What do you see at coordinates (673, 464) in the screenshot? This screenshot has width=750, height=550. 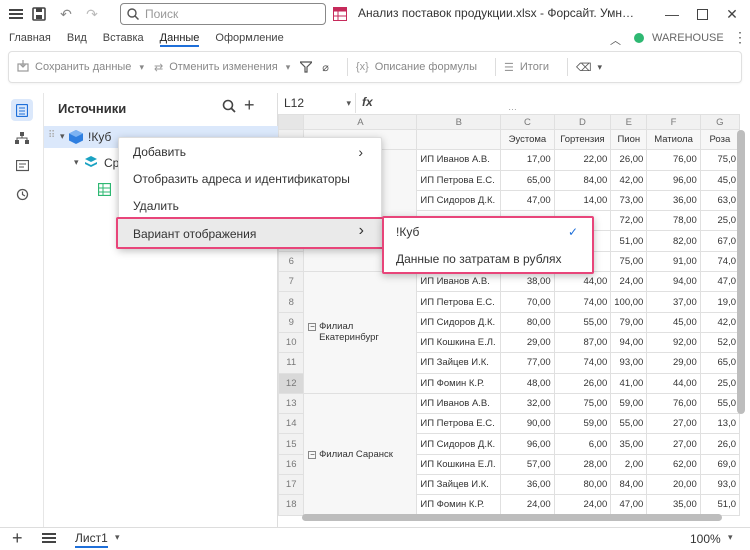 I see `table-cell: 62,00` at bounding box center [673, 464].